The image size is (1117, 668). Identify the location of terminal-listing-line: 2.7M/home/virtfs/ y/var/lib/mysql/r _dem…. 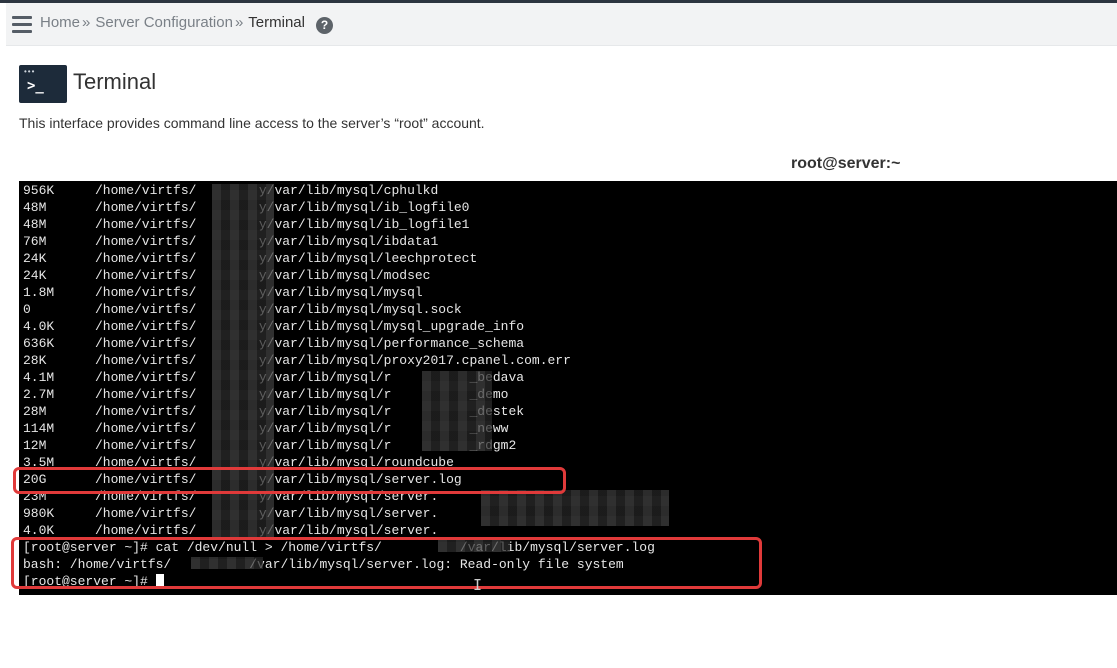
(339, 394).